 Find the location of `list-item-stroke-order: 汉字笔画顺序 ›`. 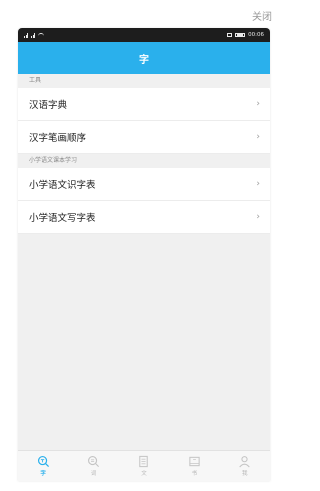

list-item-stroke-order: 汉字笔画顺序 › is located at coordinates (144, 137).